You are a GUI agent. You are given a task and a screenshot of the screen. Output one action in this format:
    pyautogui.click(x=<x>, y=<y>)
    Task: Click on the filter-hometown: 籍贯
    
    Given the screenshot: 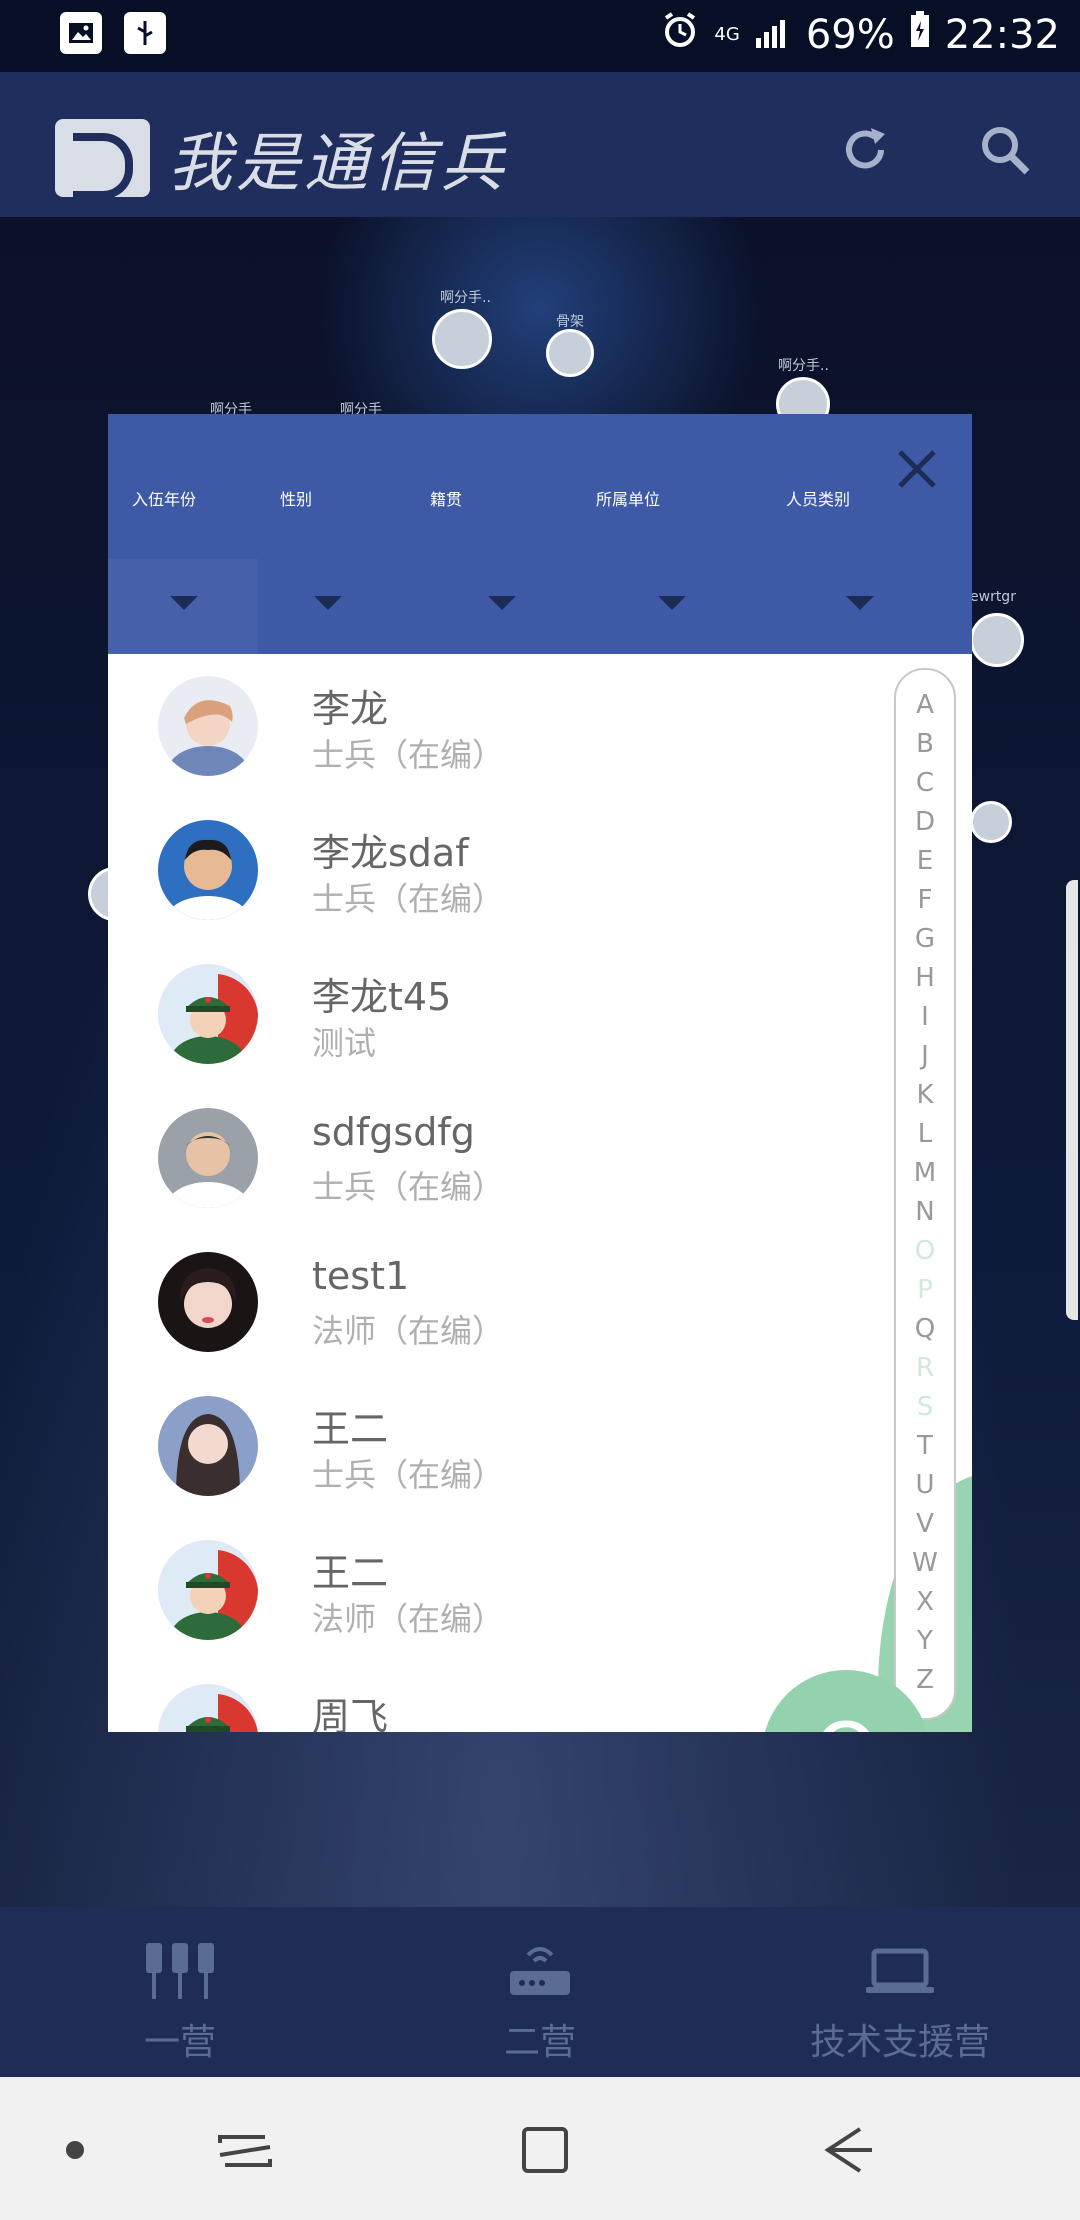 What is the action you would take?
    pyautogui.click(x=493, y=534)
    